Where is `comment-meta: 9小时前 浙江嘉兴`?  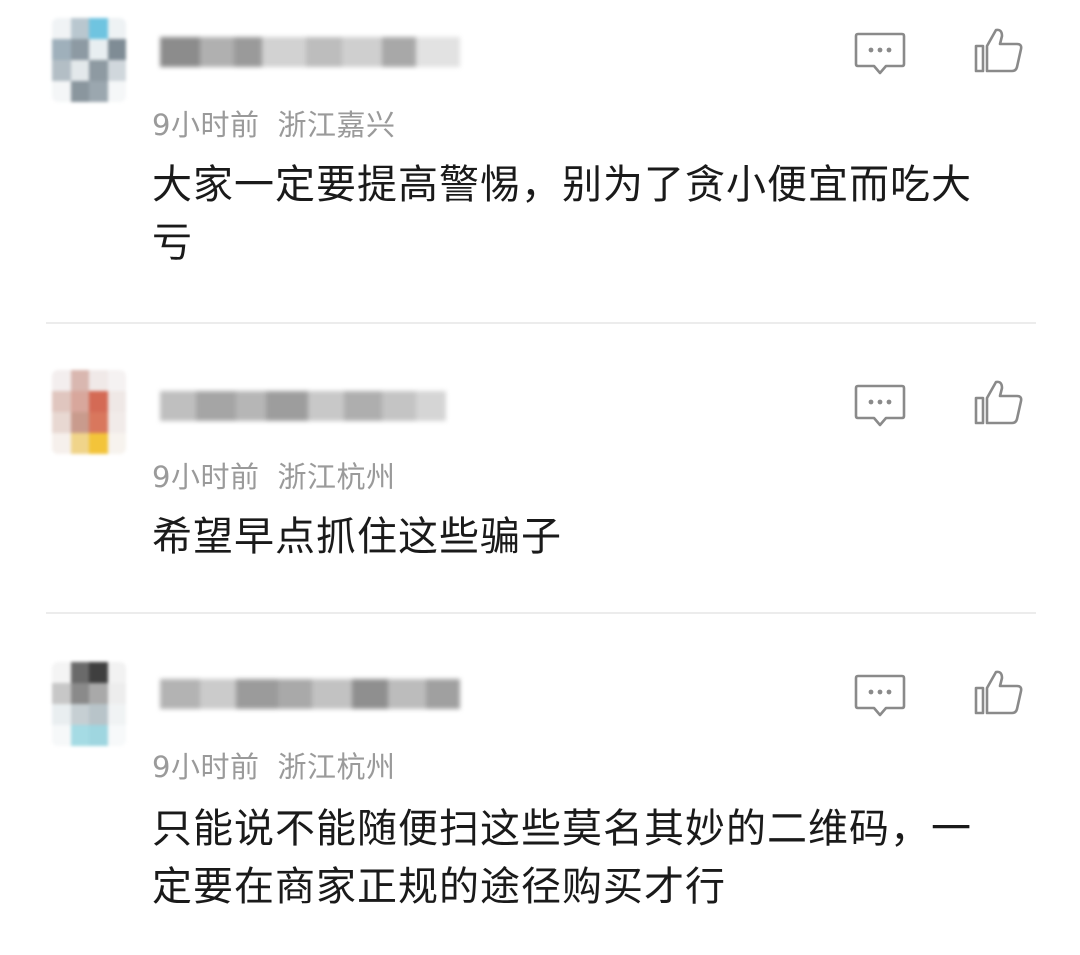 comment-meta: 9小时前 浙江嘉兴 is located at coordinates (273, 123).